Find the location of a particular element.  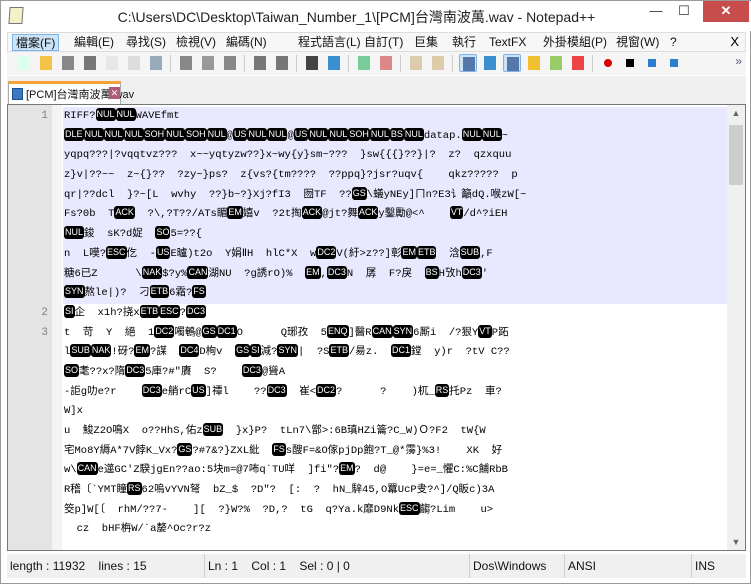

save-button is located at coordinates (68, 63).